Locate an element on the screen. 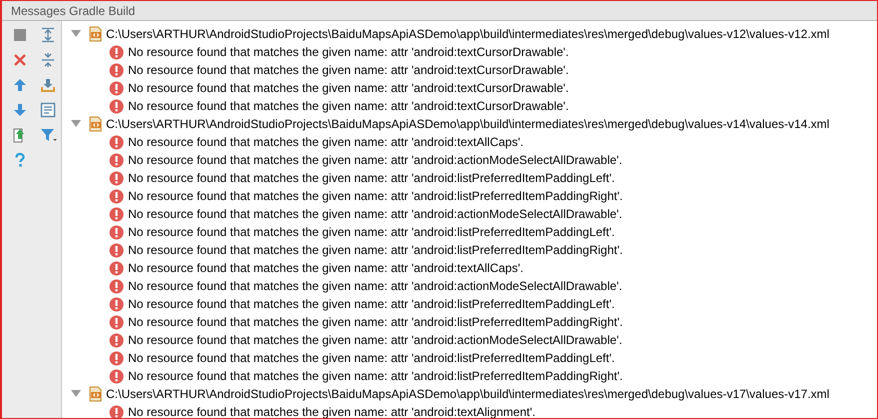 The height and width of the screenshot is (419, 878). arrow-up-icon is located at coordinates (20, 85).